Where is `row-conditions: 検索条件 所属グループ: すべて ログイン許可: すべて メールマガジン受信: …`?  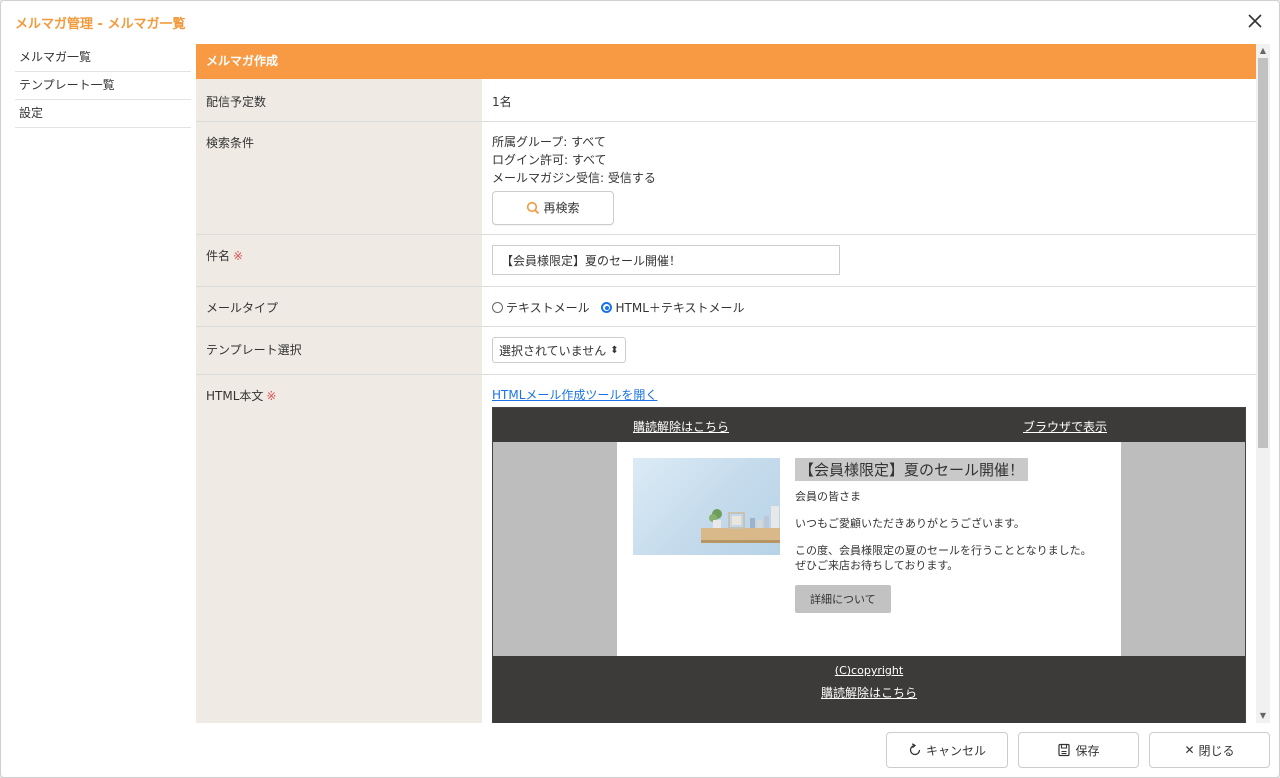 row-conditions: 検索条件 所属グループ: すべて ログイン許可: すべて メールマガジン受信: … is located at coordinates (726, 178).